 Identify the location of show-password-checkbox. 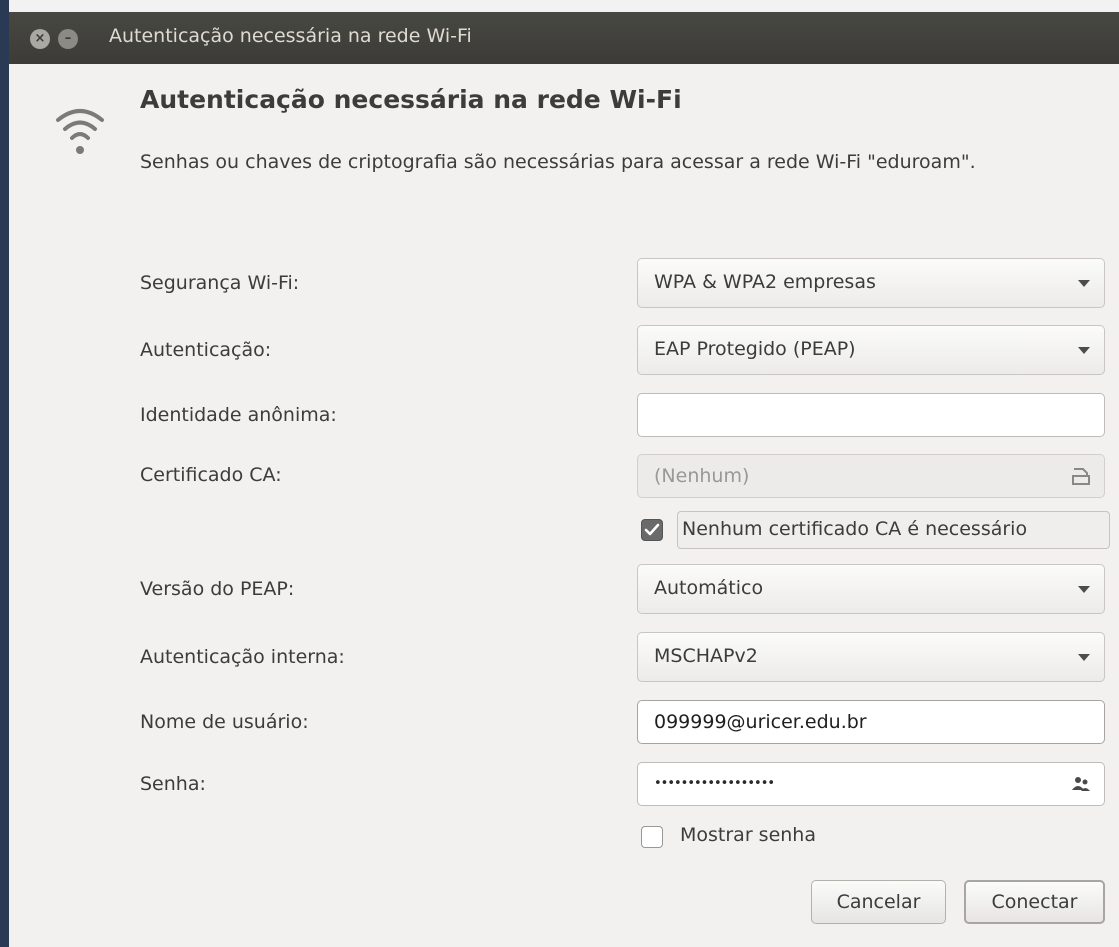
(652, 837).